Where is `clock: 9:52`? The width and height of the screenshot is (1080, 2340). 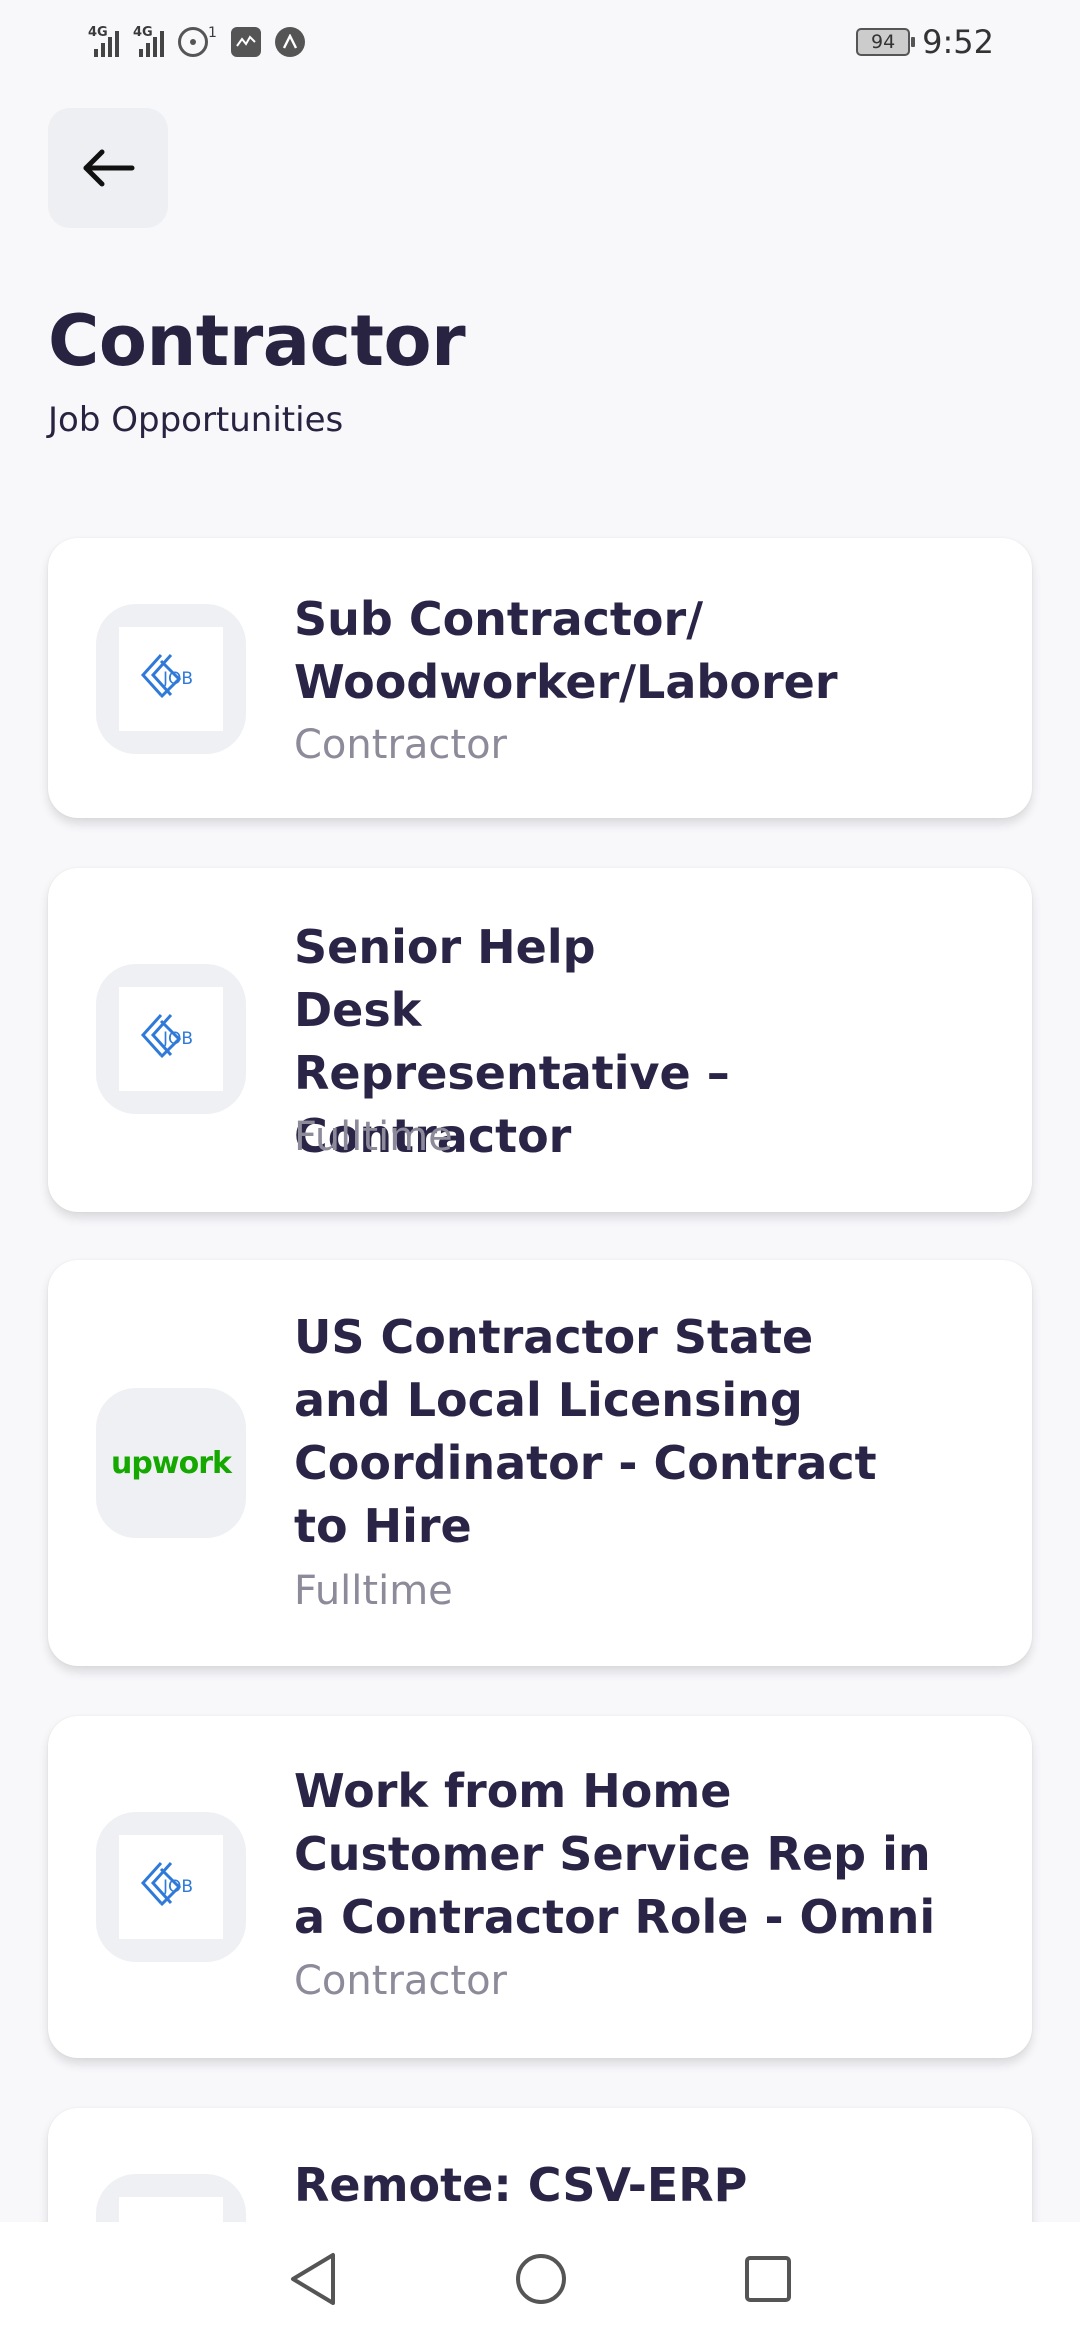 clock: 9:52 is located at coordinates (958, 42).